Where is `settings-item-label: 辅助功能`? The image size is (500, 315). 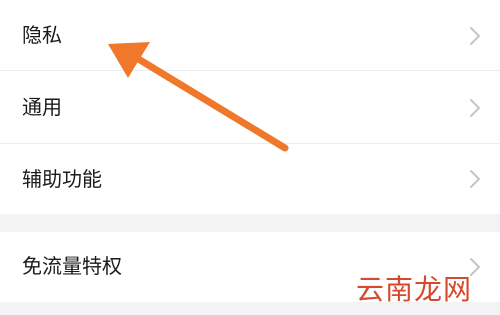
settings-item-label: 辅助功能 is located at coordinates (62, 179).